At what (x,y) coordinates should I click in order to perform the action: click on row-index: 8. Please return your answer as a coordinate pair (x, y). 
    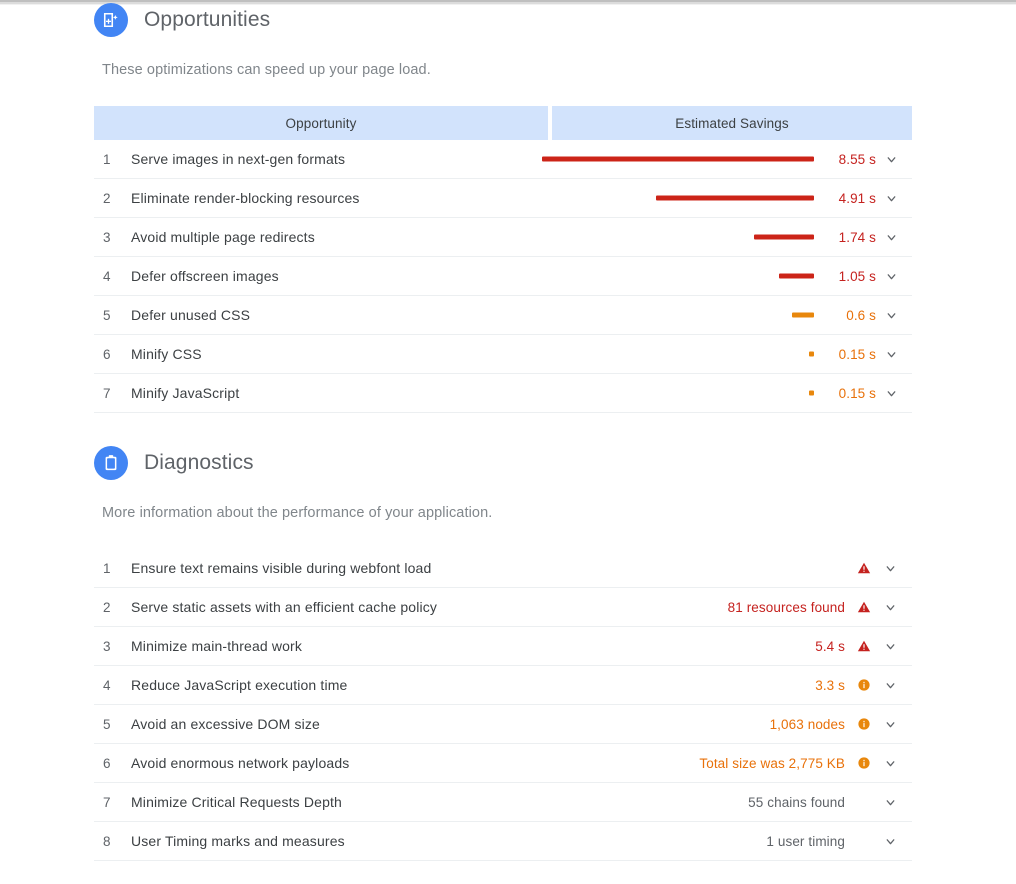
    Looking at the image, I should click on (107, 841).